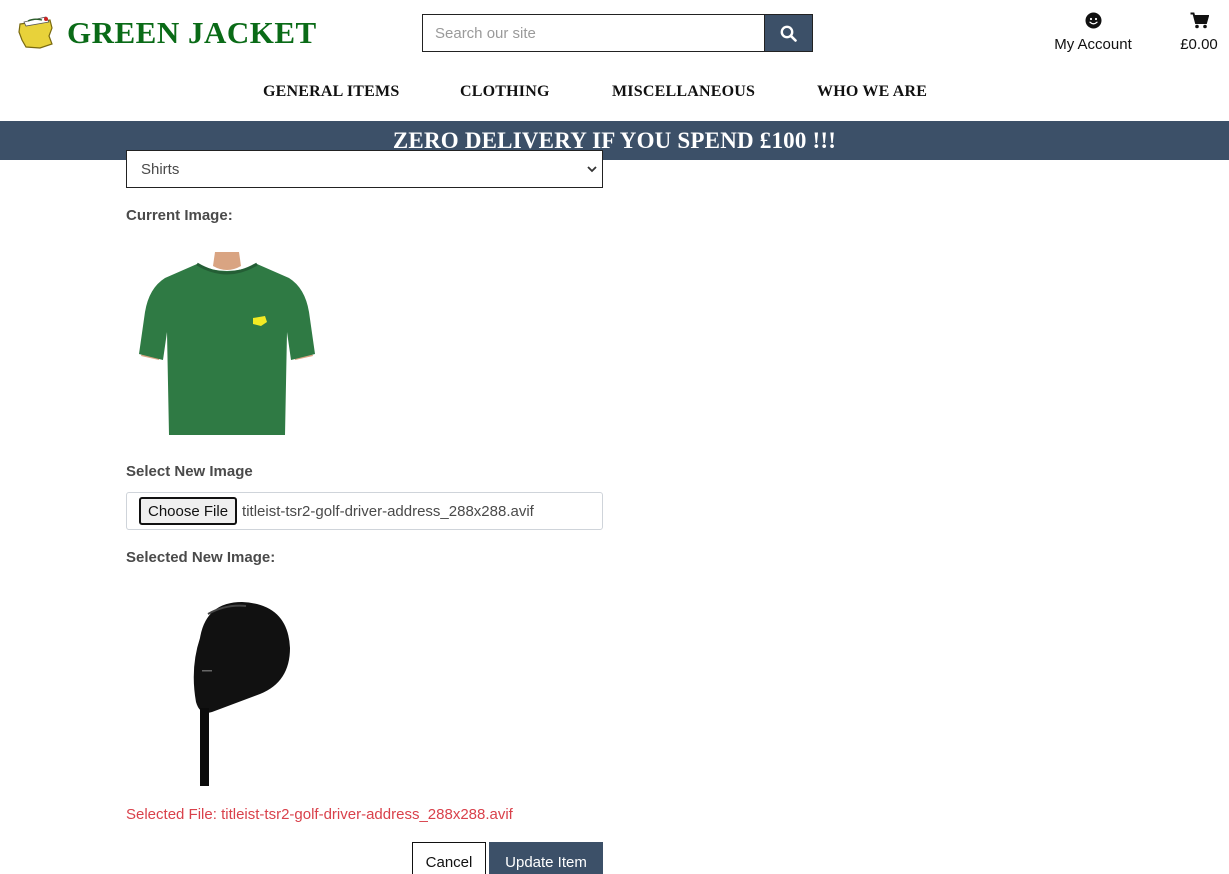 The height and width of the screenshot is (874, 1229). What do you see at coordinates (171, 814) in the screenshot?
I see `selected-file-prefix: Selected File:` at bounding box center [171, 814].